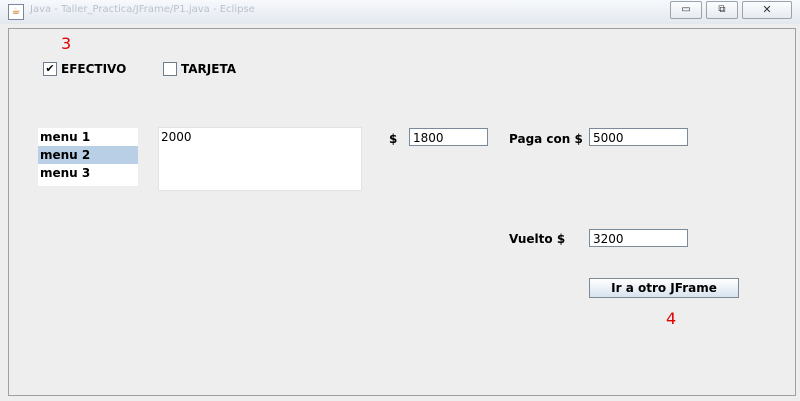 The image size is (800, 401). What do you see at coordinates (88, 173) in the screenshot?
I see `list-item: menu 3` at bounding box center [88, 173].